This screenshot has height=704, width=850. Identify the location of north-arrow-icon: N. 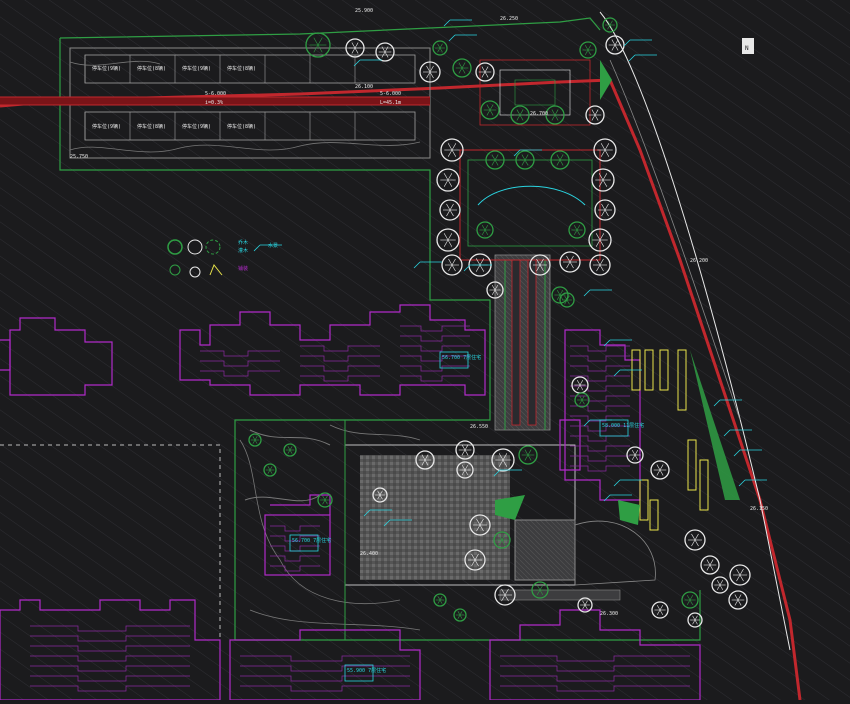
(748, 46).